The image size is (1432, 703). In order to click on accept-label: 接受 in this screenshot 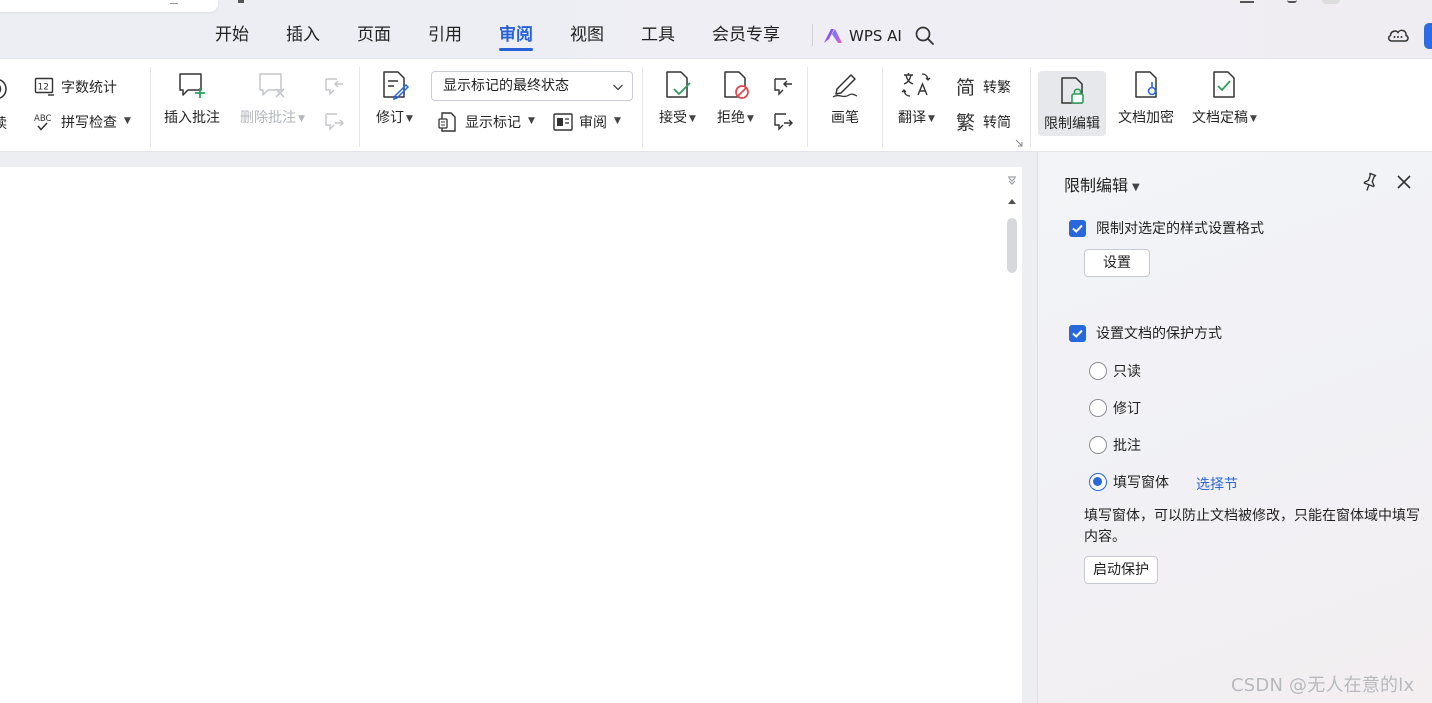, I will do `click(673, 118)`.